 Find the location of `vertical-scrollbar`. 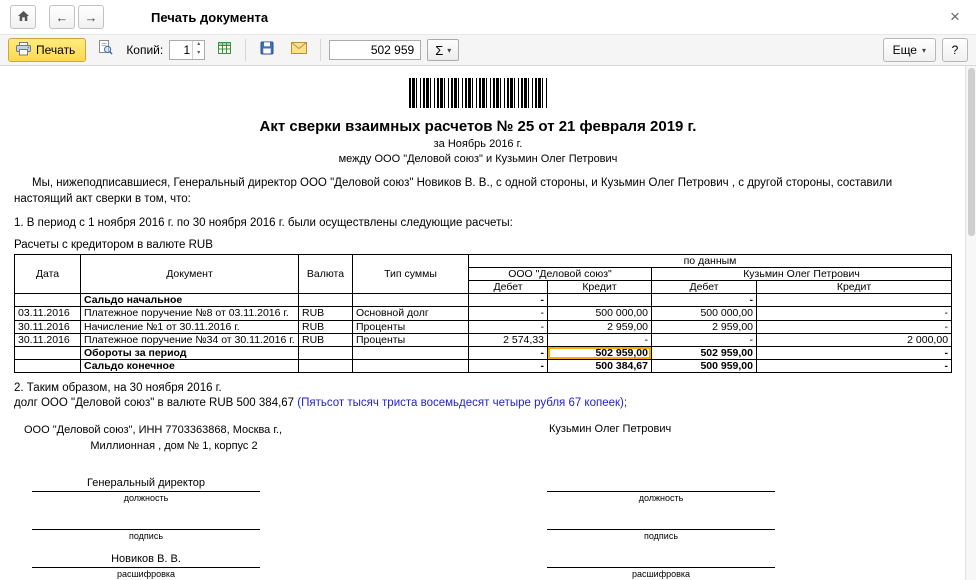

vertical-scrollbar is located at coordinates (970, 323).